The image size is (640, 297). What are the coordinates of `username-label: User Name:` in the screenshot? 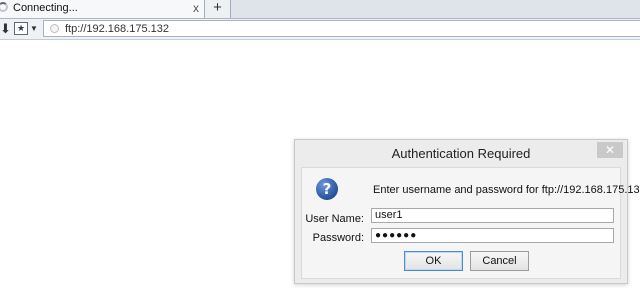 It's located at (334, 219).